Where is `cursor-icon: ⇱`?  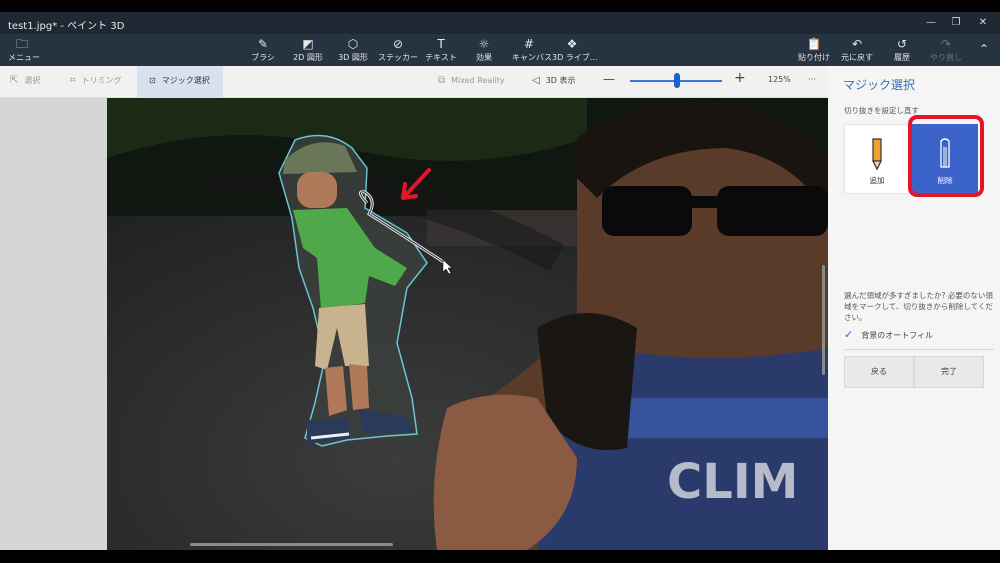 cursor-icon: ⇱ is located at coordinates (14, 80).